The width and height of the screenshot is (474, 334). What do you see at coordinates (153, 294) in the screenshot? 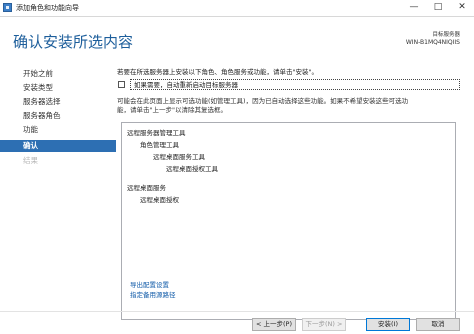
I see `alternate-source-link: 指定备用源路径` at bounding box center [153, 294].